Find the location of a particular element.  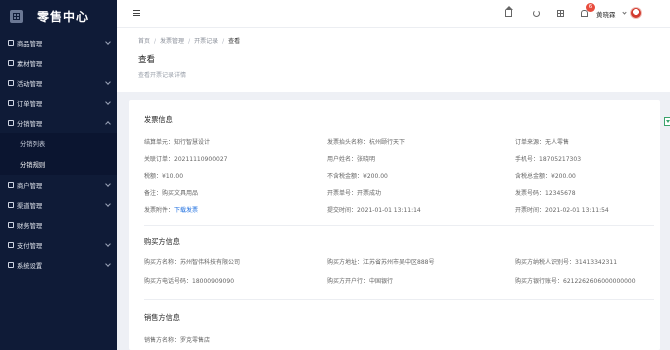

sidebar-subitem-distribution-rules: 分销规则 is located at coordinates (58, 164).